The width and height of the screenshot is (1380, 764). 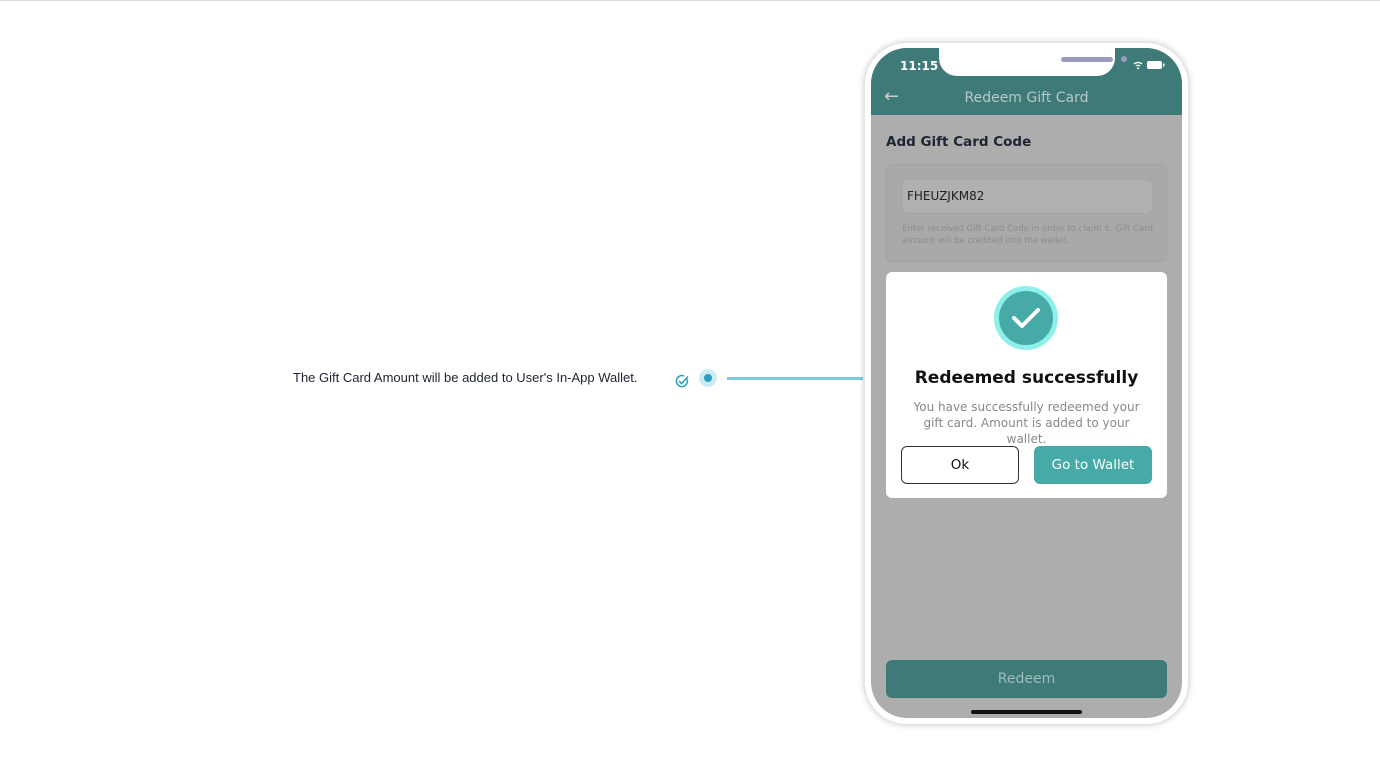 I want to click on annotation-connector, so click(x=796, y=378).